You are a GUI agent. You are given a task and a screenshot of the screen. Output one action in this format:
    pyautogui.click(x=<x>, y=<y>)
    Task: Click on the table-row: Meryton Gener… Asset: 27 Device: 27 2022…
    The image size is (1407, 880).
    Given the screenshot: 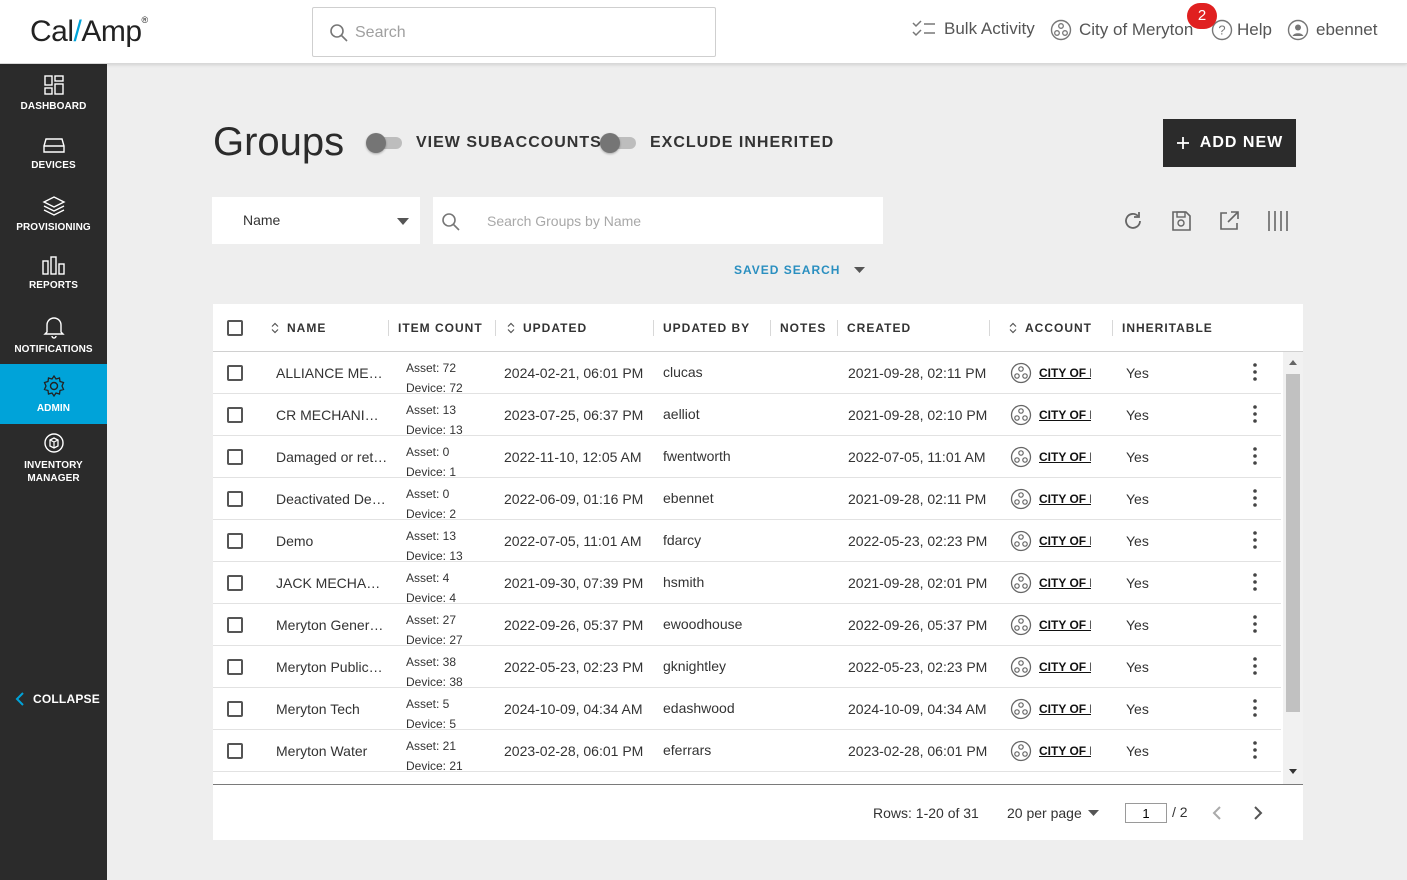 What is the action you would take?
    pyautogui.click(x=747, y=625)
    